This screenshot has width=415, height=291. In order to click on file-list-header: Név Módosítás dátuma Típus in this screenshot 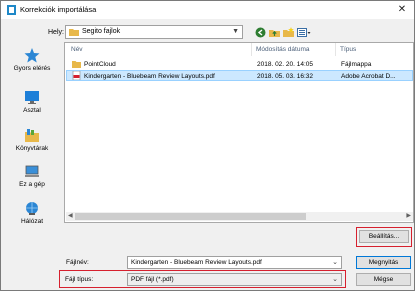, I will do `click(239, 49)`.